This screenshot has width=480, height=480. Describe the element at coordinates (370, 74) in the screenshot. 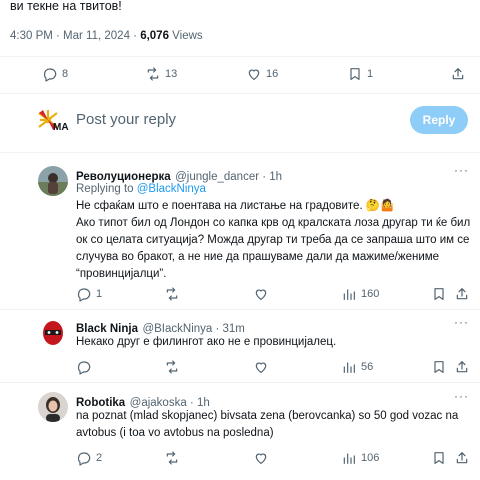

I see `bookmark-count: 1` at that location.